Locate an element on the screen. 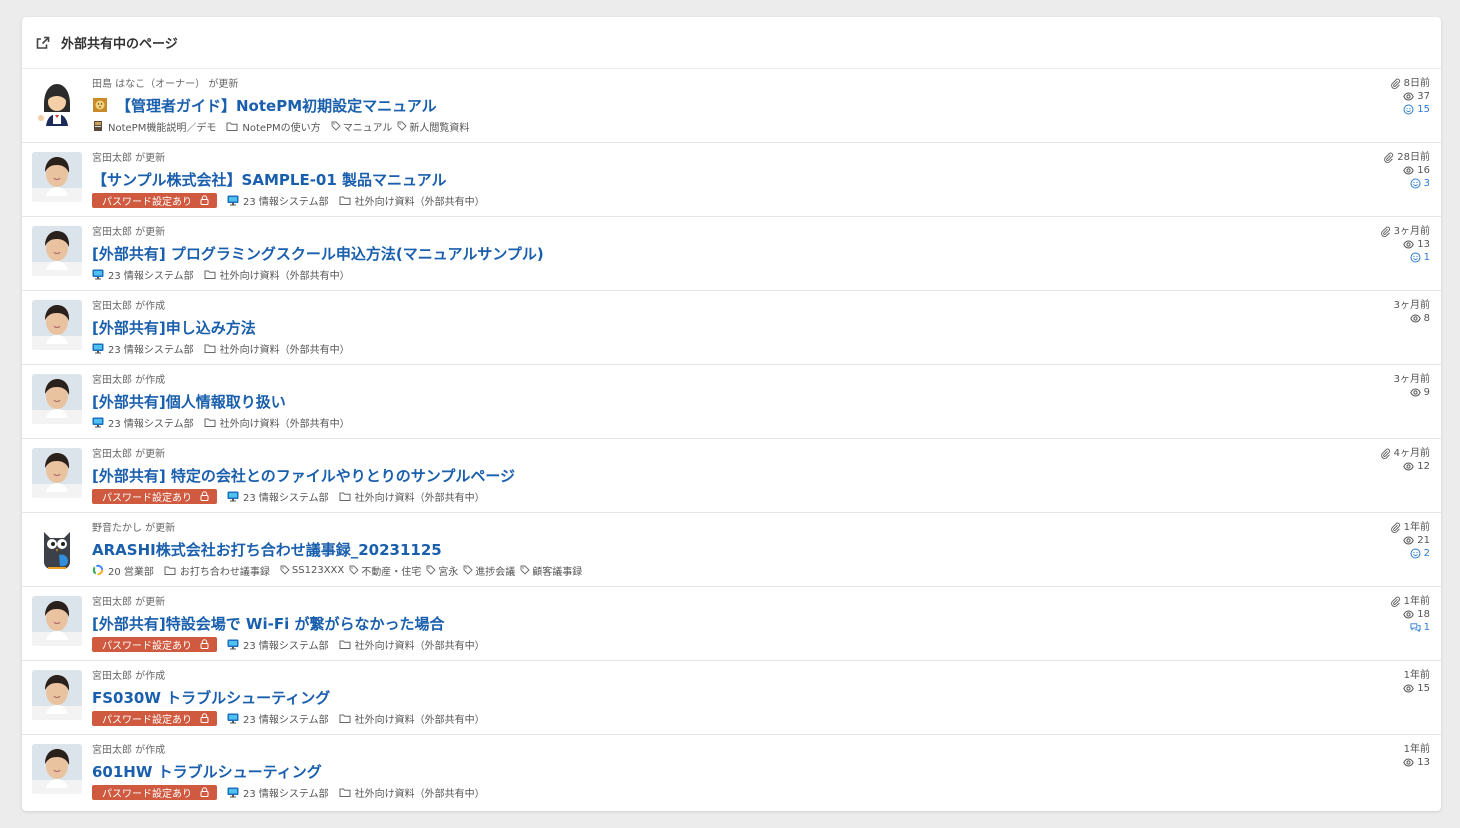 This screenshot has width=1460, height=828. tag-link: マニュアル is located at coordinates (361, 126).